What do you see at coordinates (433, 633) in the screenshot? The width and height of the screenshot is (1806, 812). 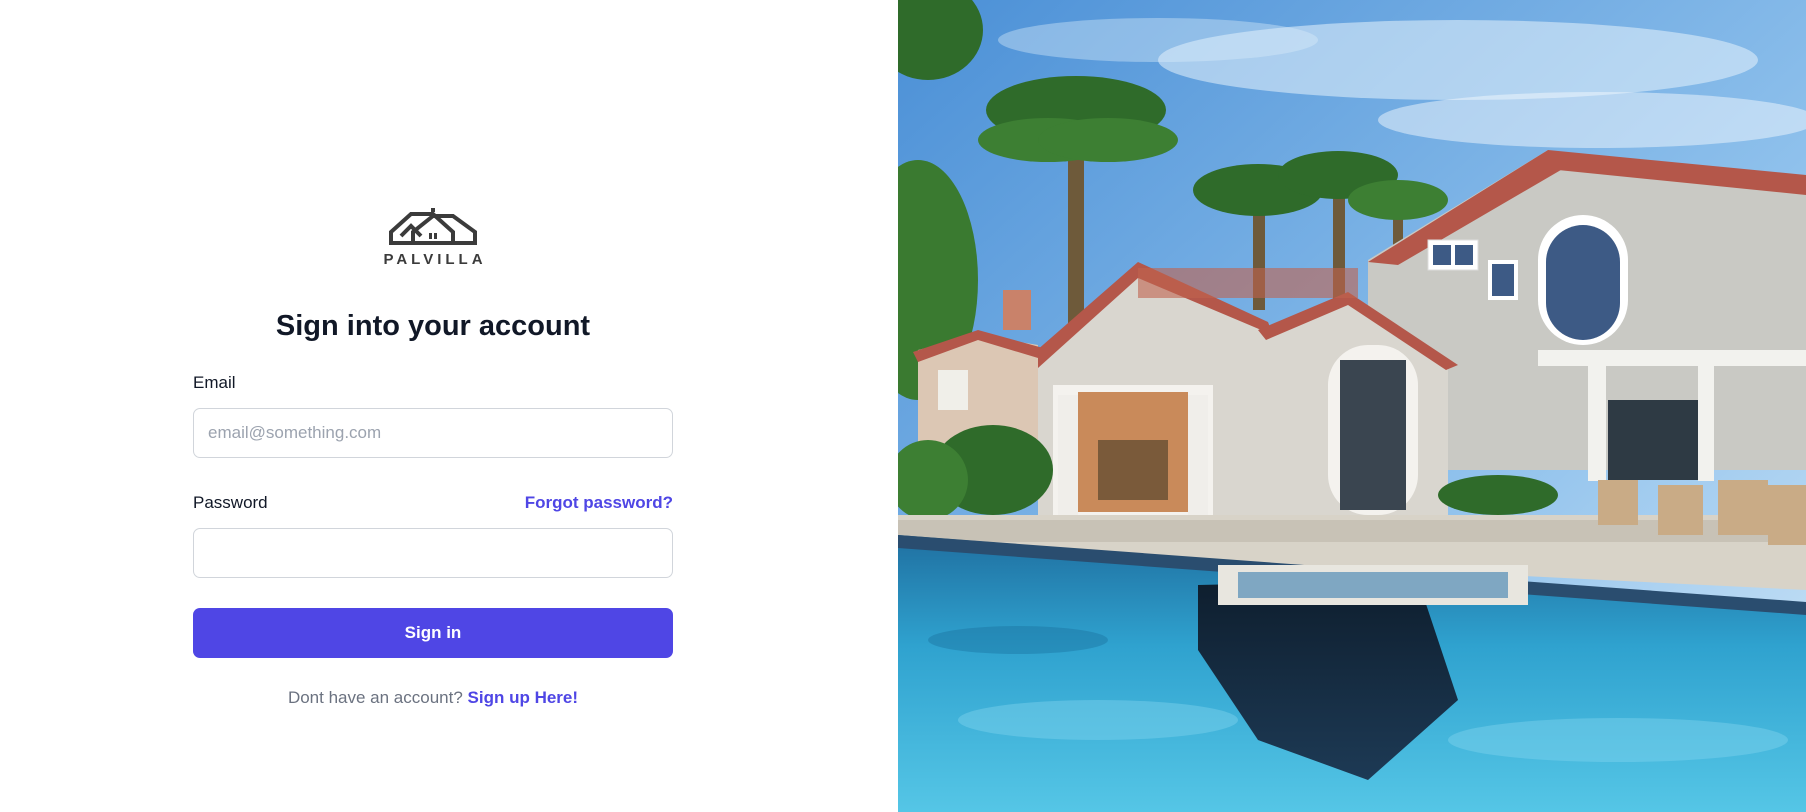 I see `sign-in-button: Sign in` at bounding box center [433, 633].